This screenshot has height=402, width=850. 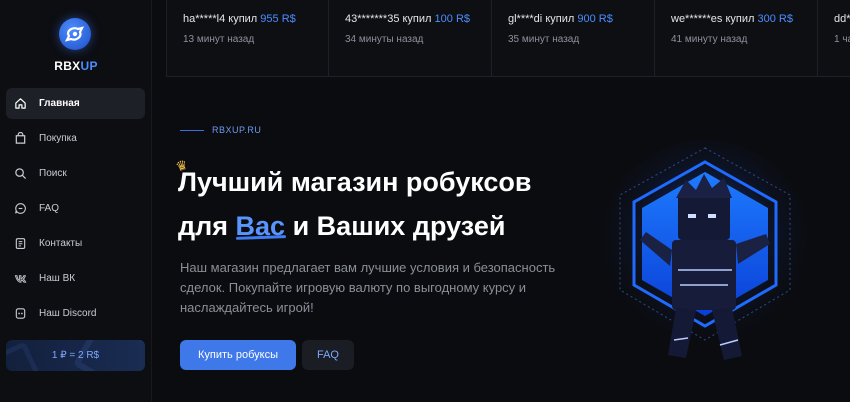 I want to click on chat-icon, so click(x=20, y=208).